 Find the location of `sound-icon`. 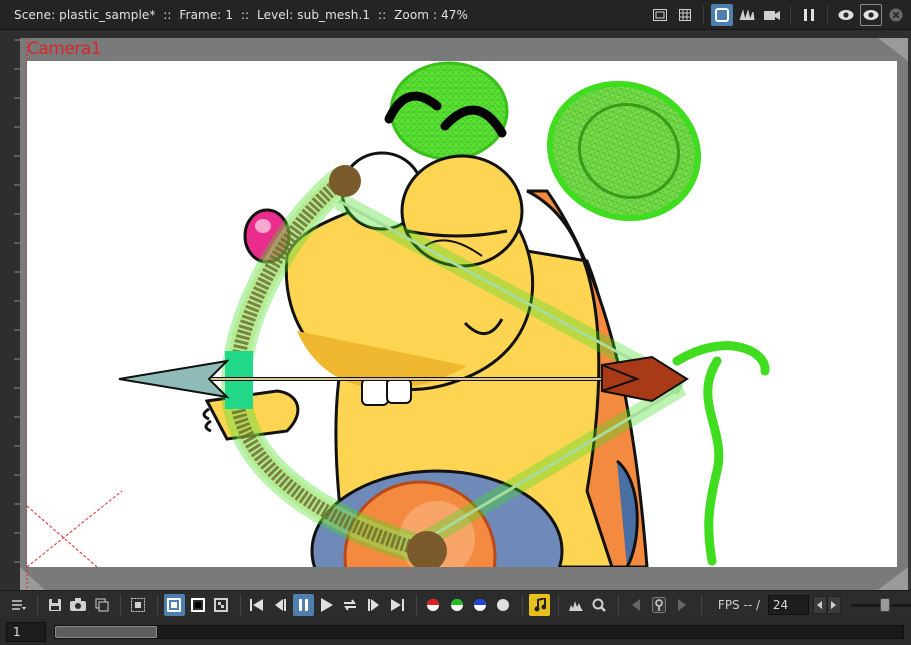

sound-icon is located at coordinates (540, 604).